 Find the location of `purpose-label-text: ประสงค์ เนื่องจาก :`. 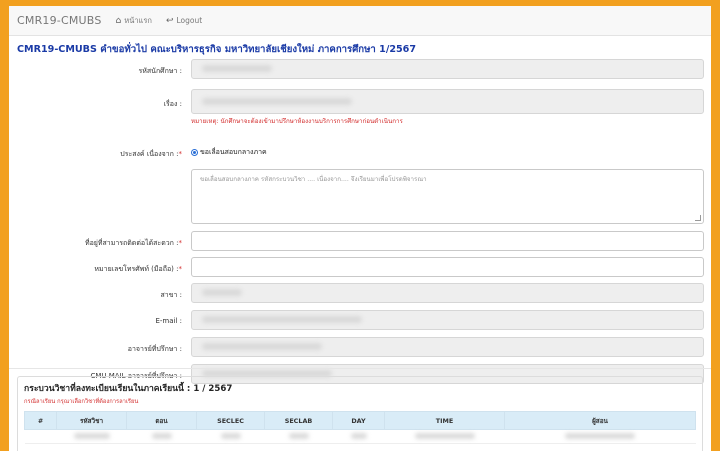

purpose-label-text: ประสงค์ เนื่องจาก : is located at coordinates (149, 154).